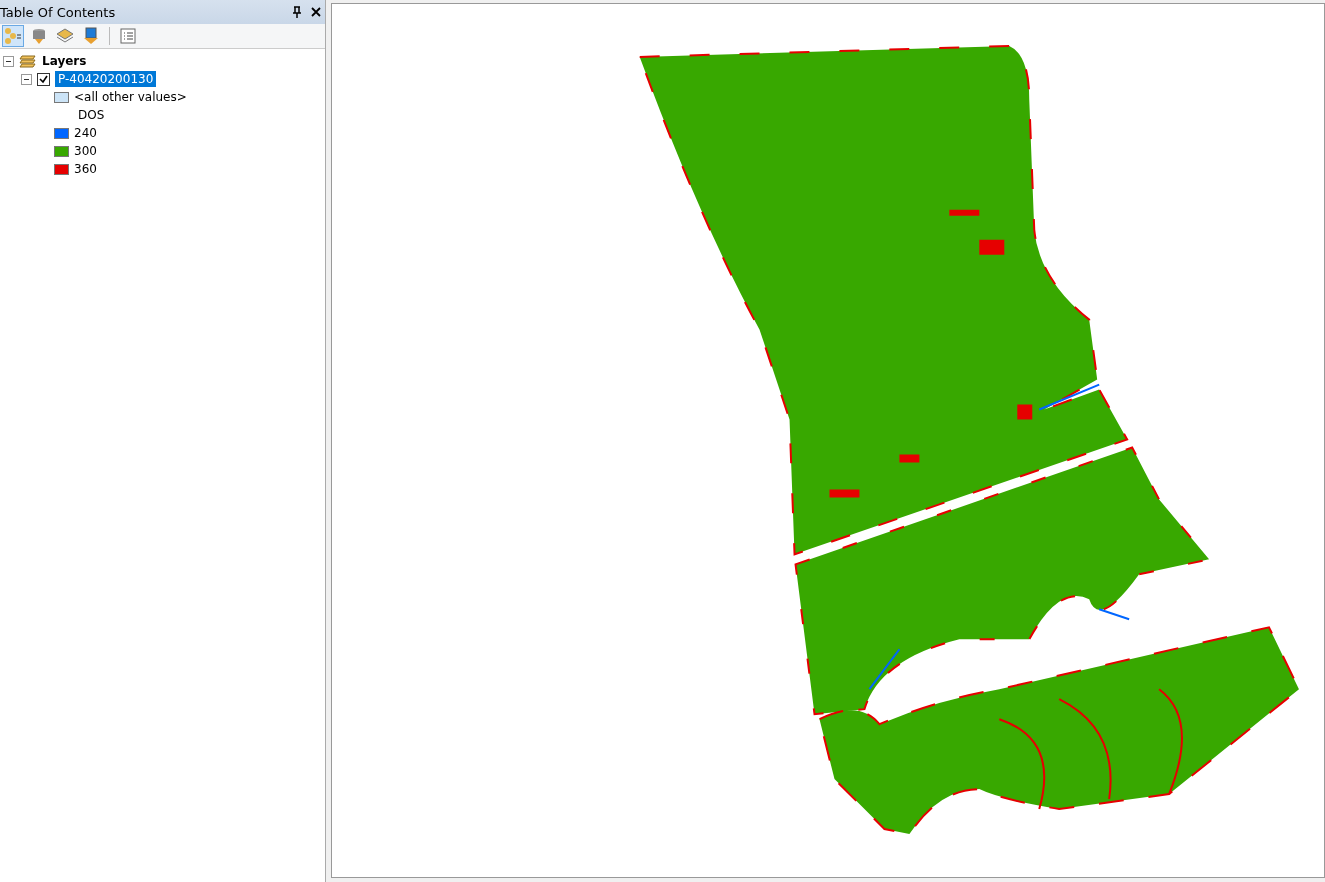 The height and width of the screenshot is (882, 1325). I want to click on visibility-checkbox, so click(43, 79).